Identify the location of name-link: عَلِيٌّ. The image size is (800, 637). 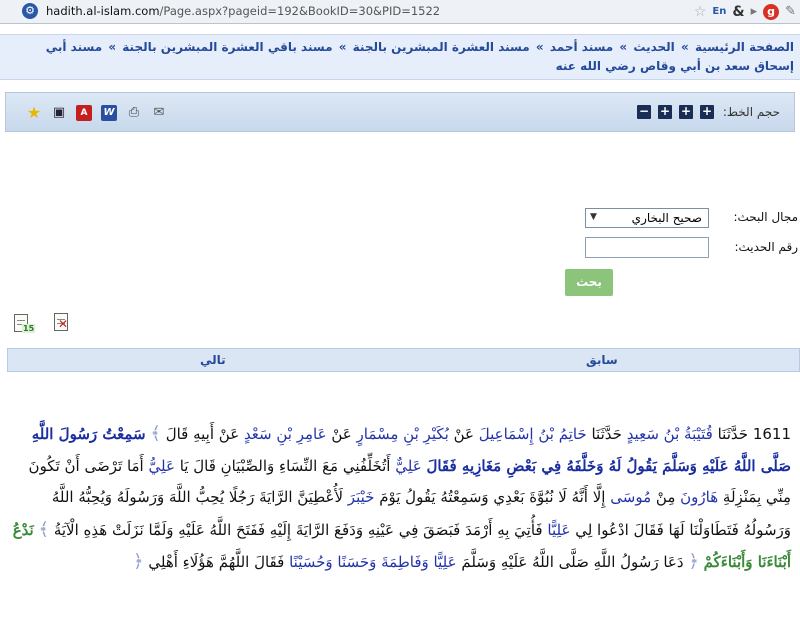
(408, 466).